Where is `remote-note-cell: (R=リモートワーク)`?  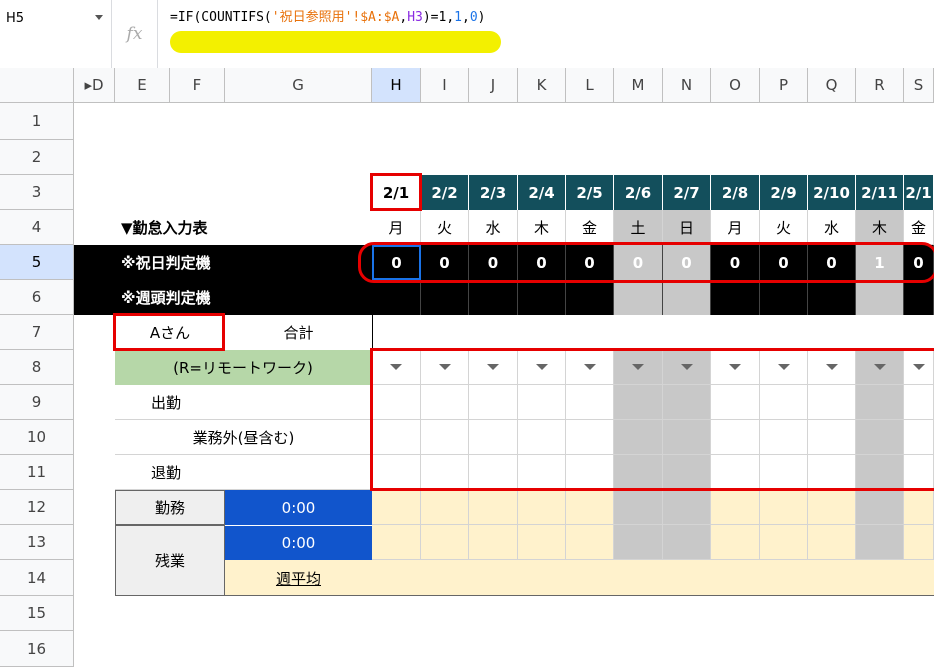
remote-note-cell: (R=リモートワーク) is located at coordinates (243, 367).